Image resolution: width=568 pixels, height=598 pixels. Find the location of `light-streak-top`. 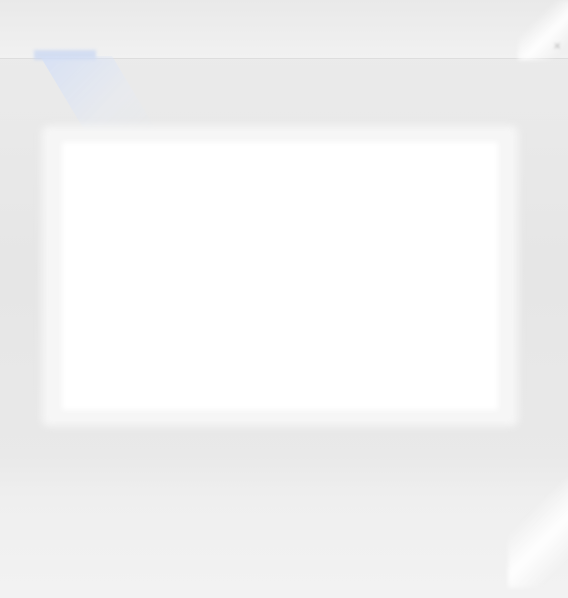

light-streak-top is located at coordinates (543, 30).